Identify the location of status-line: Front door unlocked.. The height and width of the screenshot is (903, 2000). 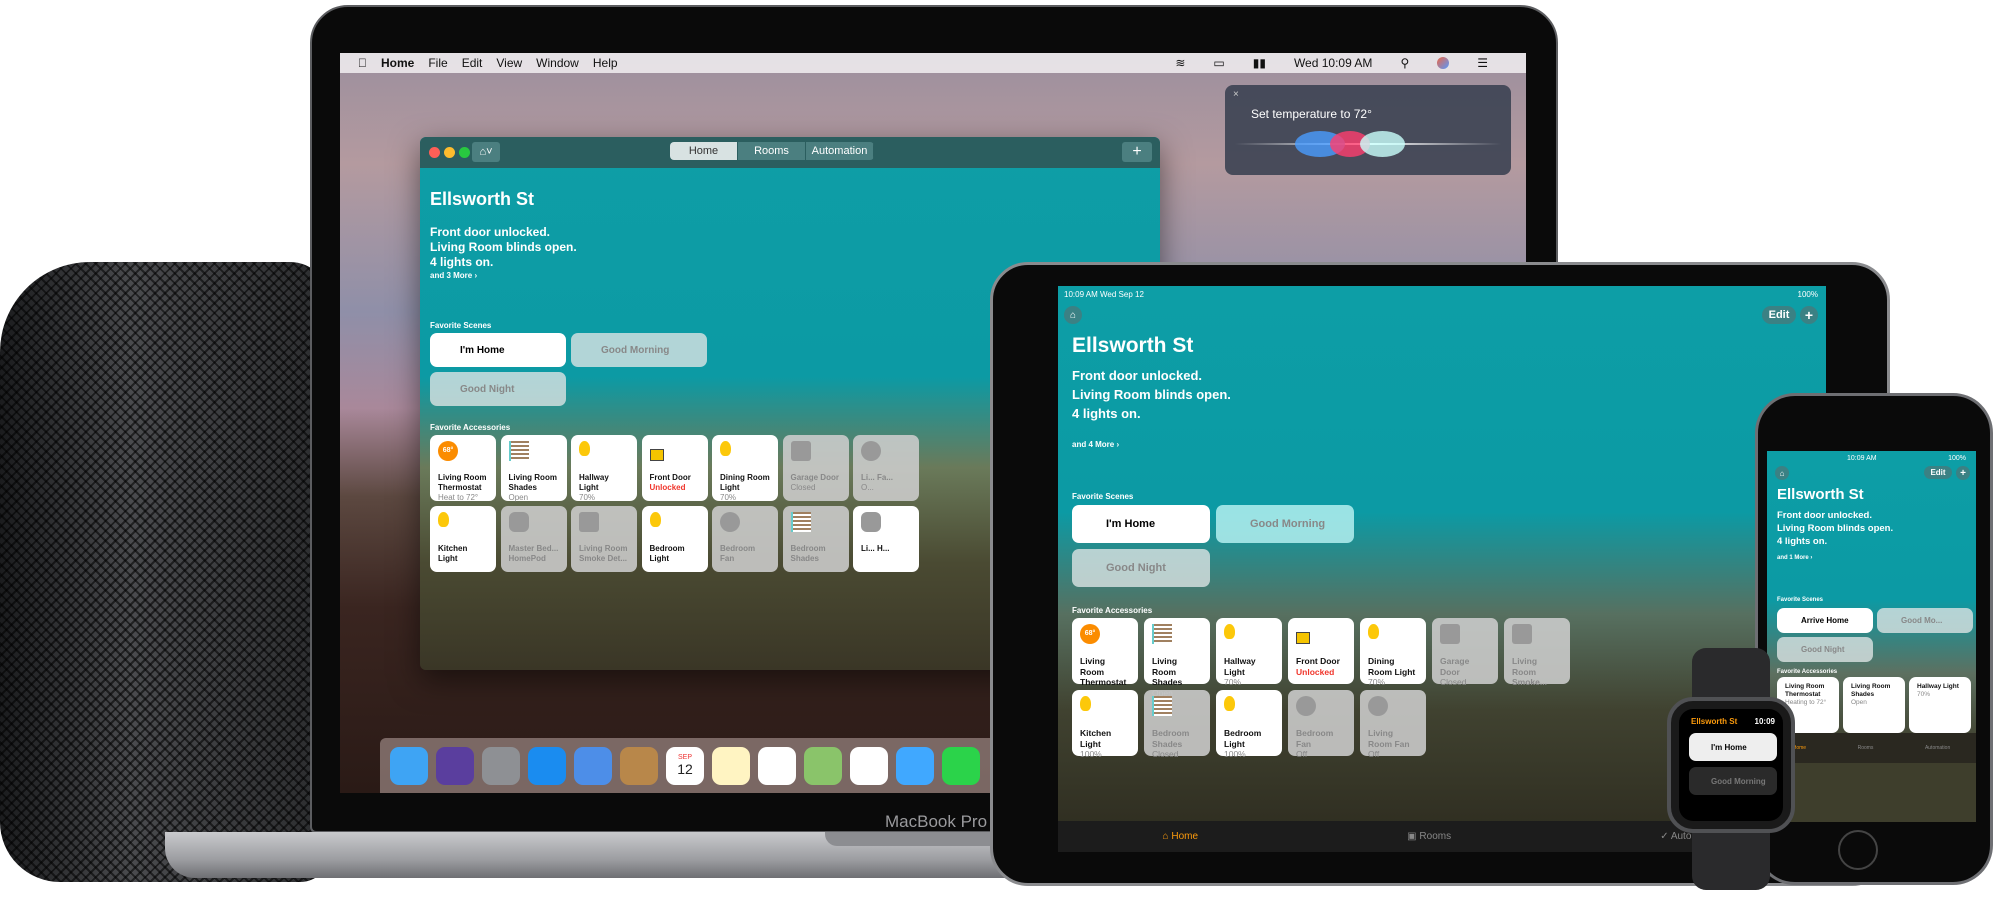
(1824, 515).